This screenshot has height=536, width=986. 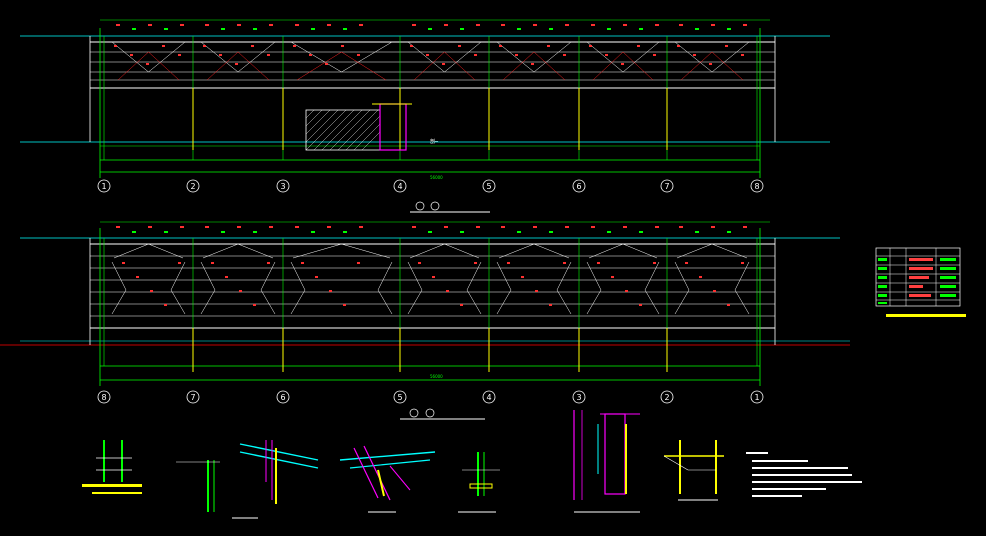 What do you see at coordinates (488, 397) in the screenshot?
I see `axis-label-bottom: 4` at bounding box center [488, 397].